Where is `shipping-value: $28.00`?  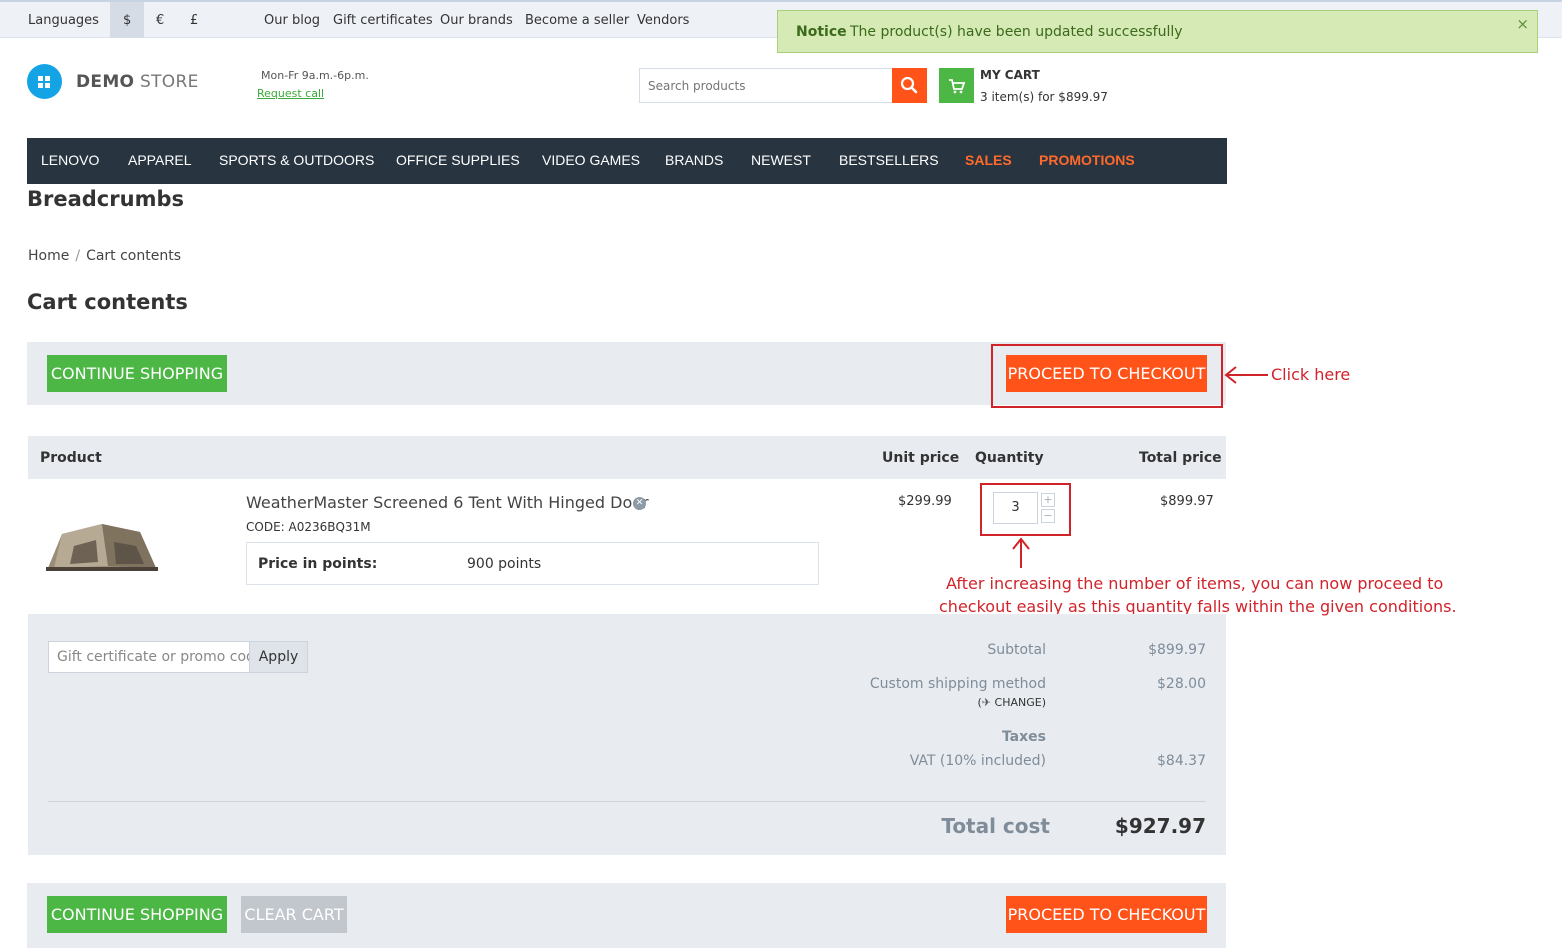 shipping-value: $28.00 is located at coordinates (1181, 684).